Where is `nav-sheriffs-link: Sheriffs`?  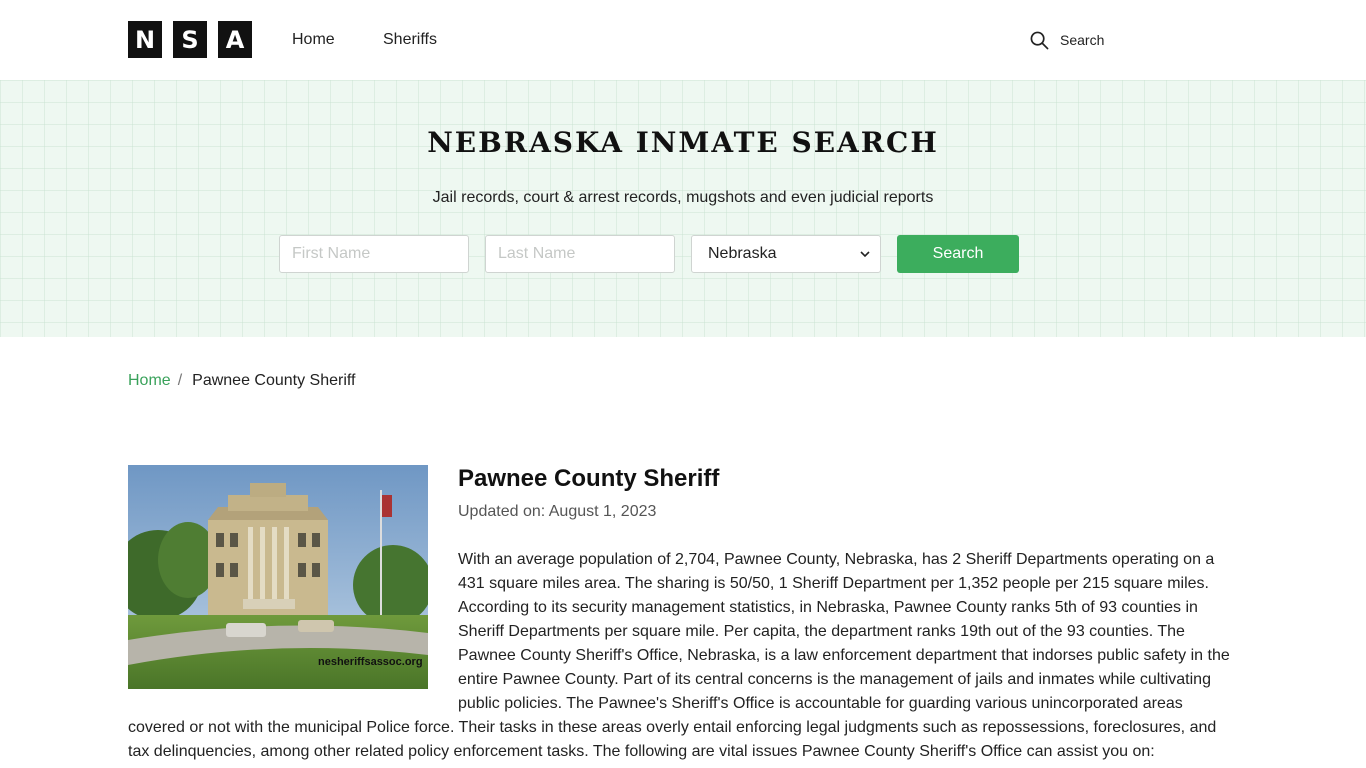 nav-sheriffs-link: Sheriffs is located at coordinates (410, 40).